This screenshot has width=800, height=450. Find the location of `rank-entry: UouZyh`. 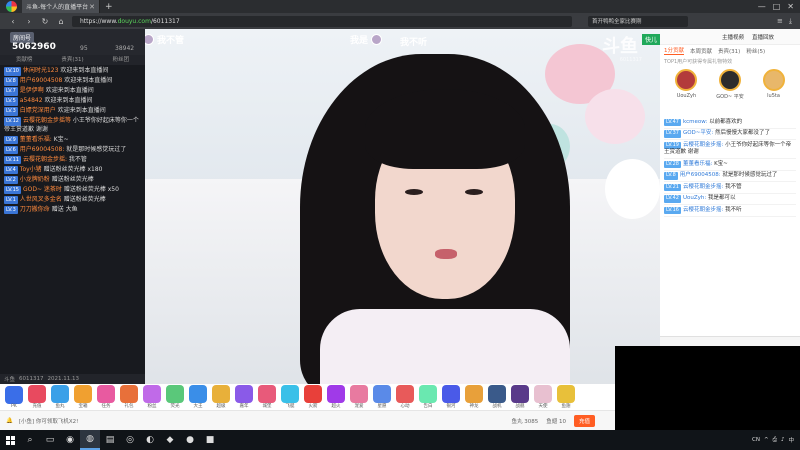

rank-entry: UouZyh is located at coordinates (686, 91).